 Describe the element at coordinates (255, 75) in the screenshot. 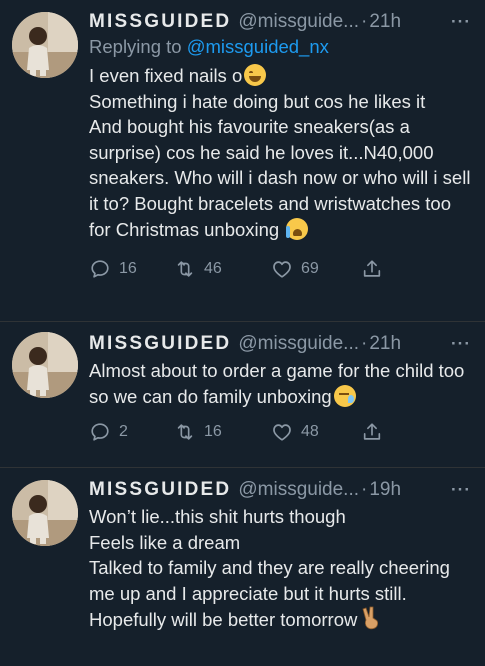

I see `laughing-emoji-icon` at that location.